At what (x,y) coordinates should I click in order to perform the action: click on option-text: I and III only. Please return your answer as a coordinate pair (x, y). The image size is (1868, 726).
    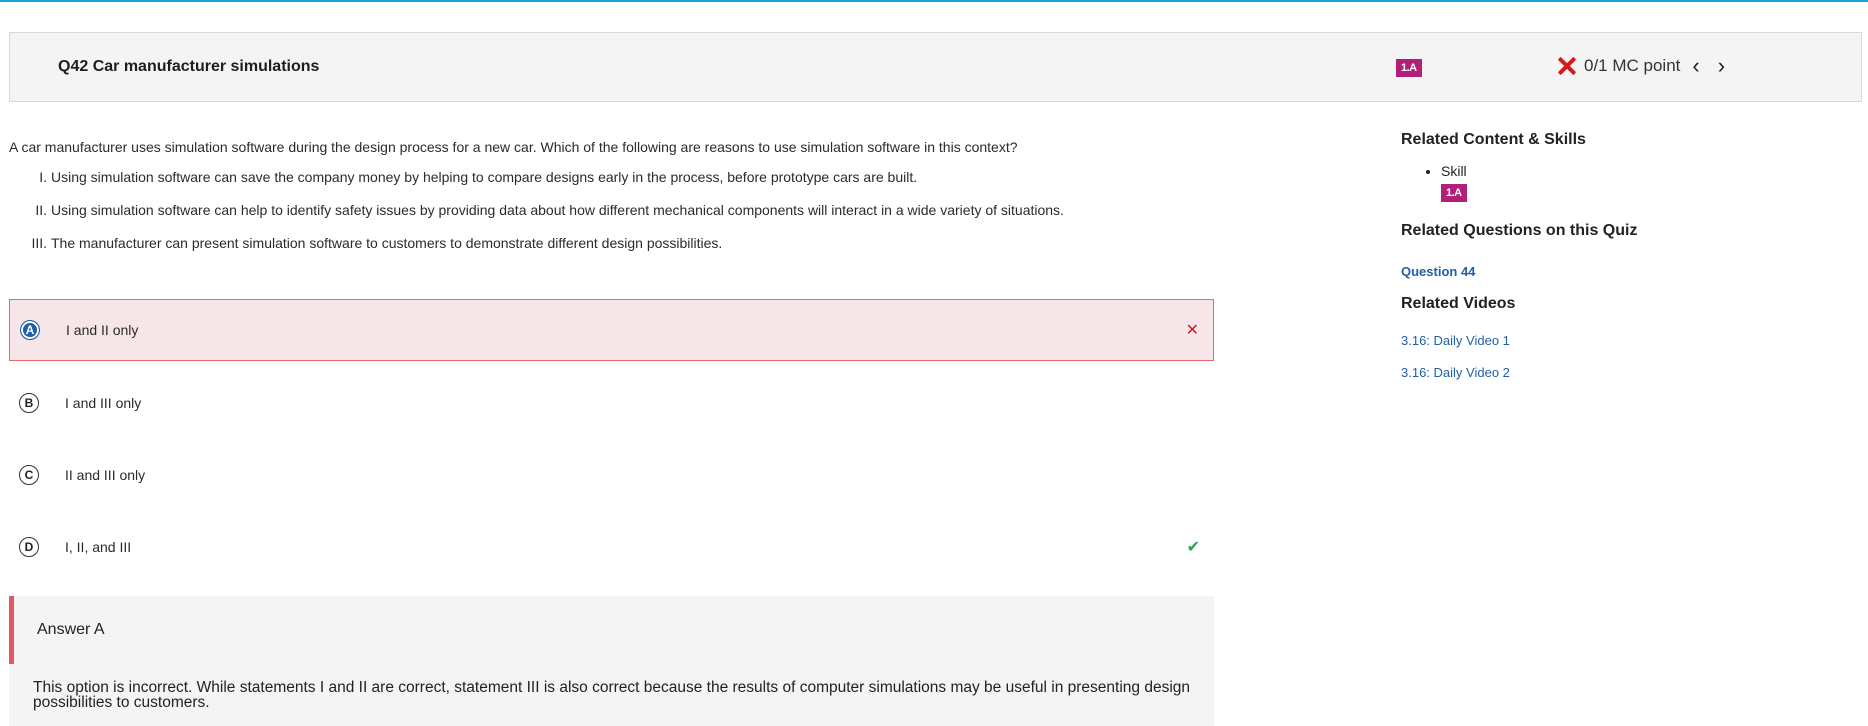
    Looking at the image, I should click on (103, 403).